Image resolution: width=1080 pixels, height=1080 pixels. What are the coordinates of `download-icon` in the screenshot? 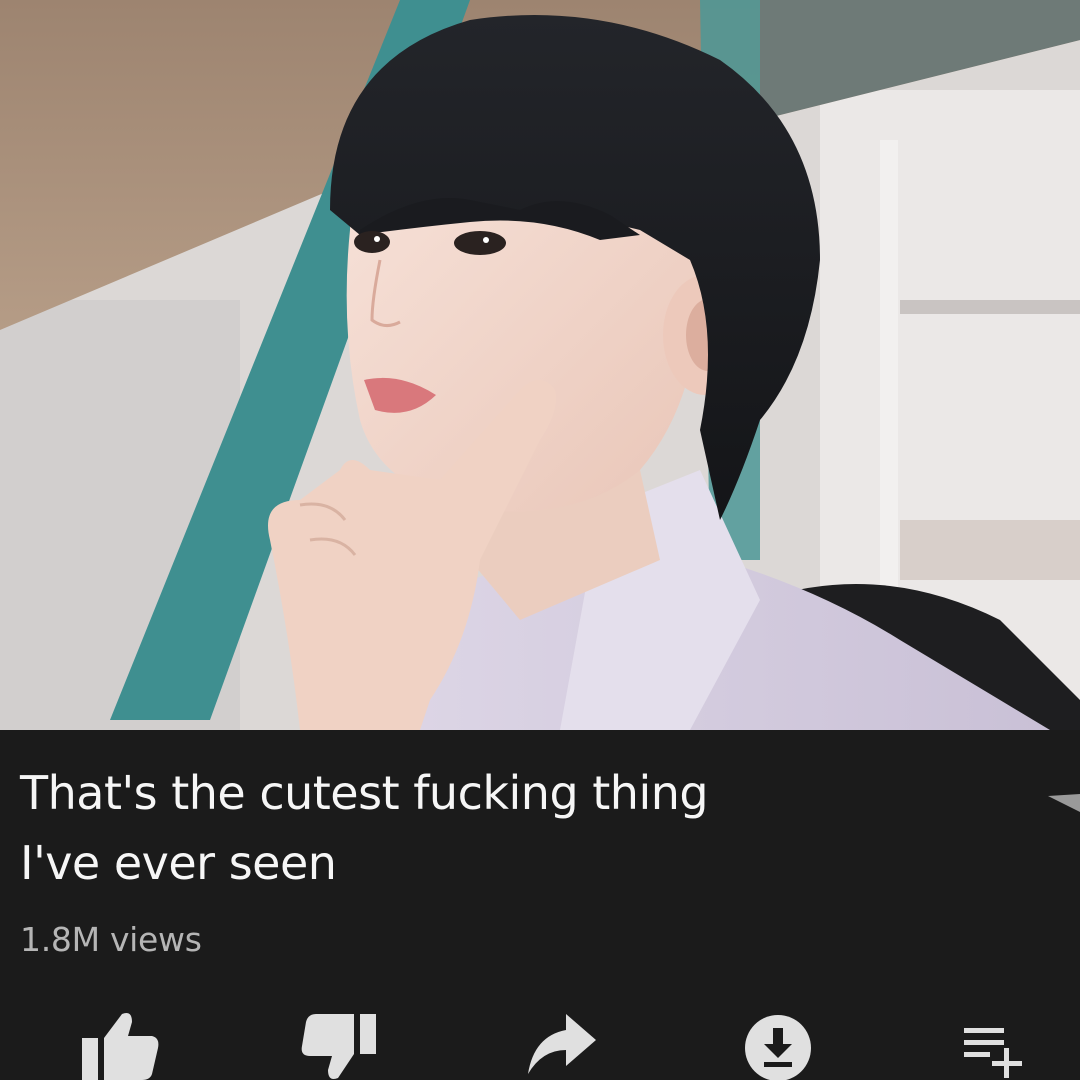 It's located at (778, 1047).